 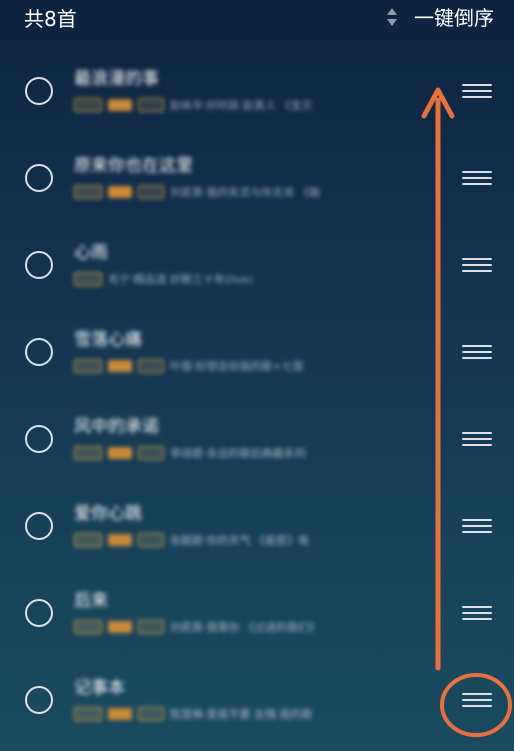 What do you see at coordinates (91, 253) in the screenshot?
I see `song-title: 心雨` at bounding box center [91, 253].